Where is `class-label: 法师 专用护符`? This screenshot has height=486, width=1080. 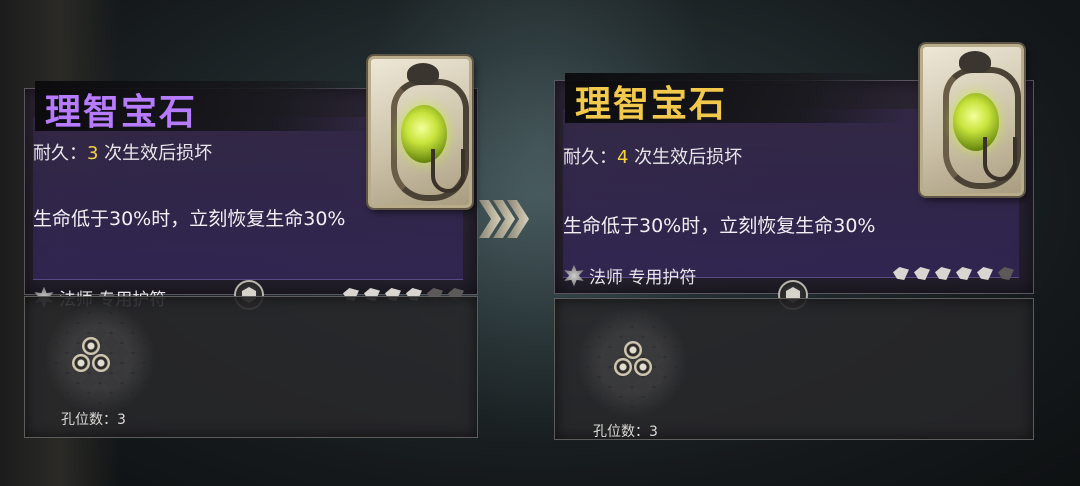
class-label: 法师 专用护符 is located at coordinates (643, 278).